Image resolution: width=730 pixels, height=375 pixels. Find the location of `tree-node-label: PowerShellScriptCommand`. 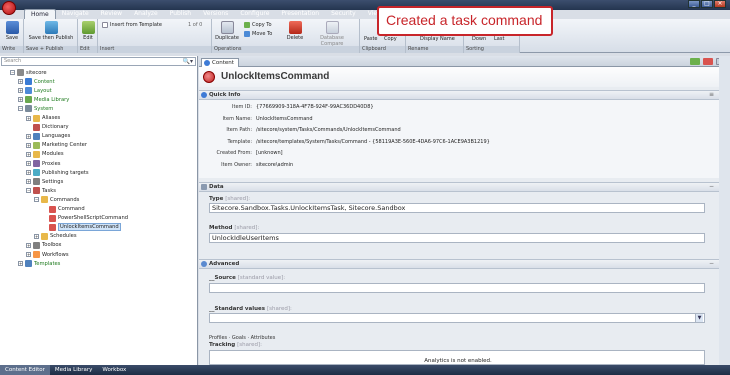

tree-node-label: PowerShellScriptCommand is located at coordinates (93, 218).